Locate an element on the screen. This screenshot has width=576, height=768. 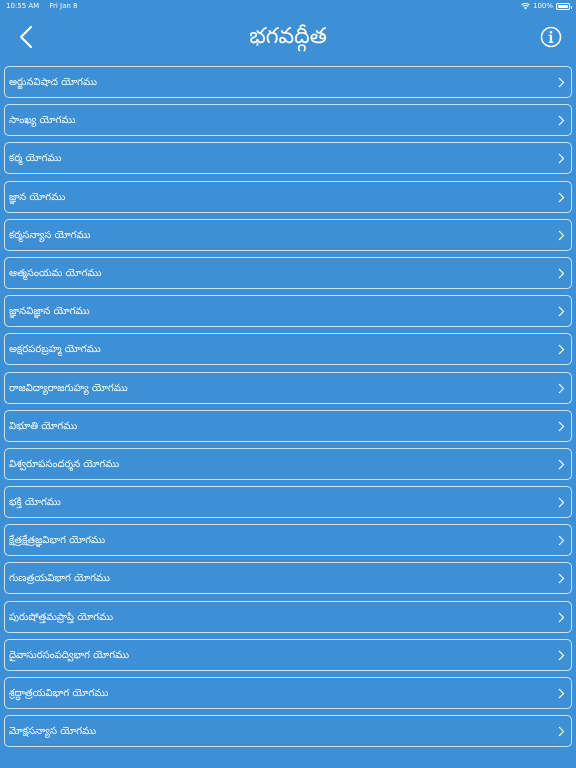
battery-icon is located at coordinates (564, 6).